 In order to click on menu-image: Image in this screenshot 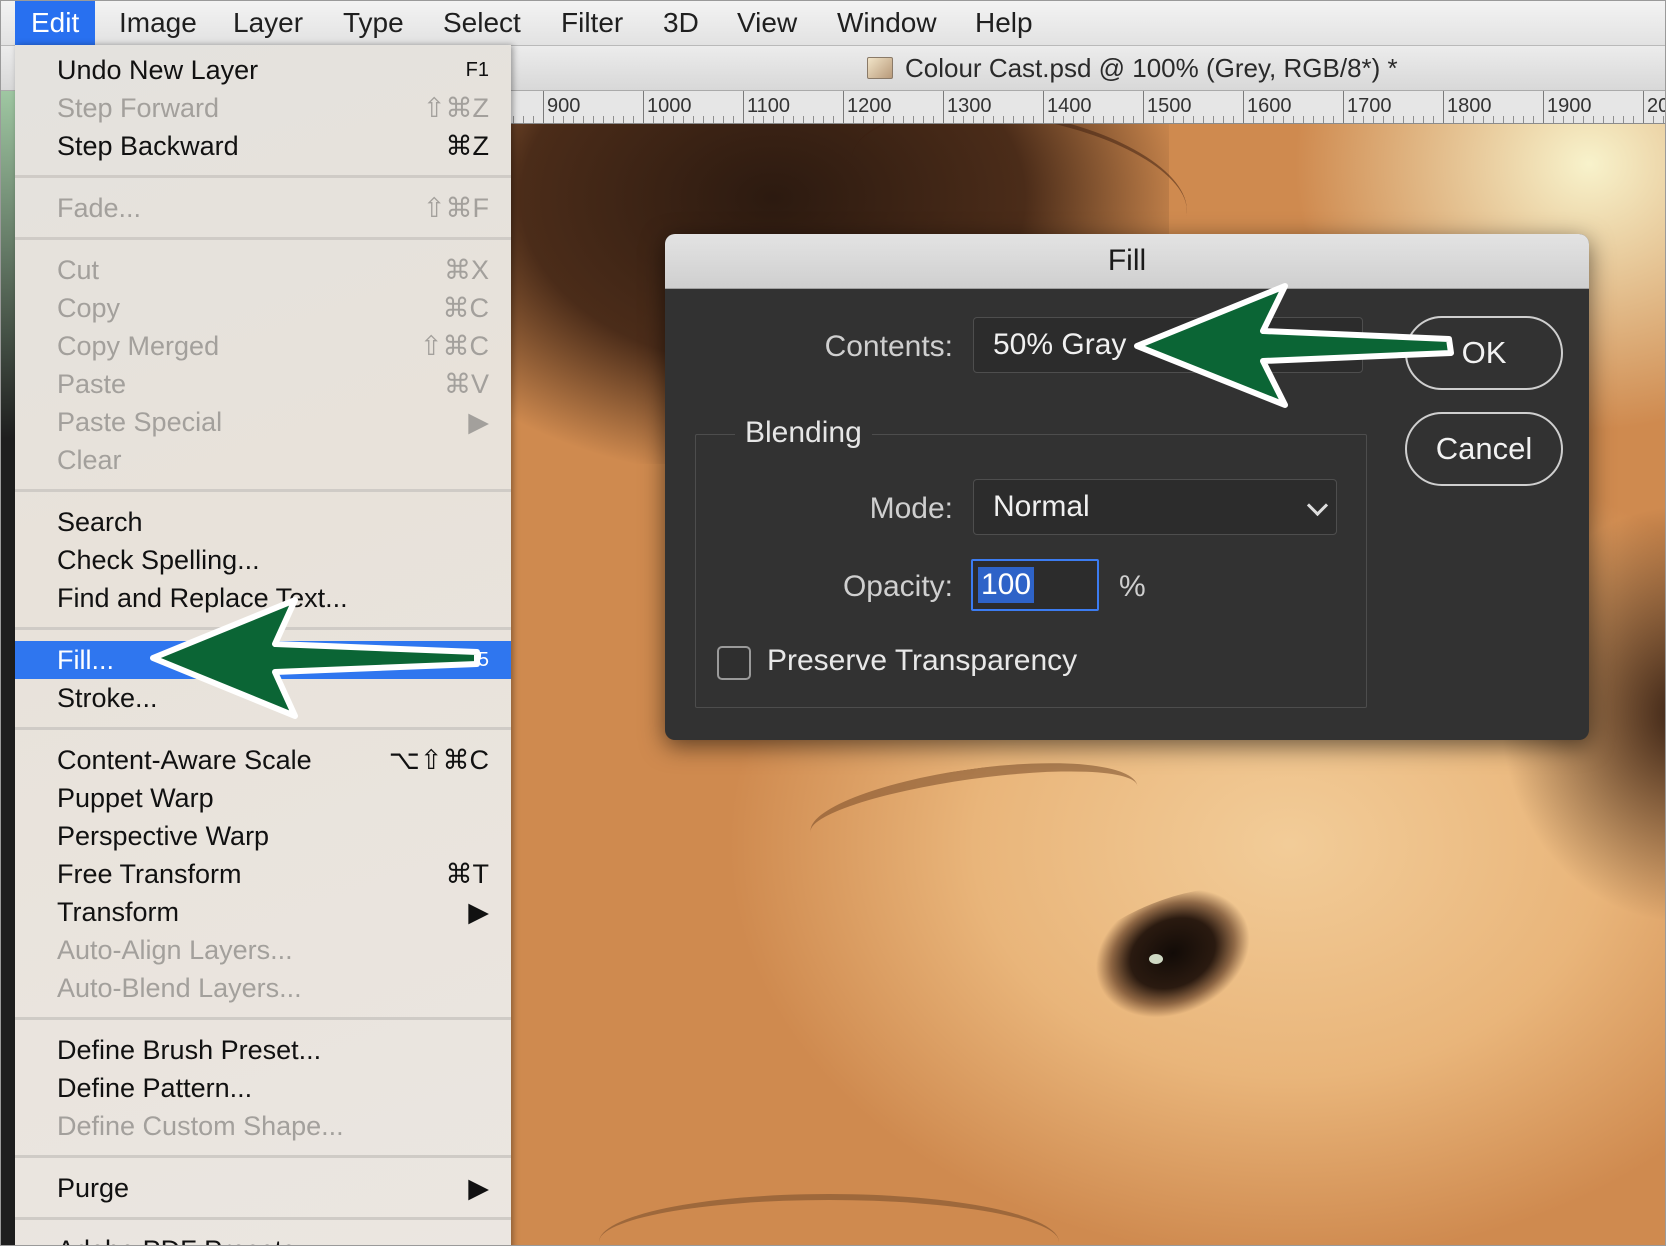, I will do `click(158, 23)`.